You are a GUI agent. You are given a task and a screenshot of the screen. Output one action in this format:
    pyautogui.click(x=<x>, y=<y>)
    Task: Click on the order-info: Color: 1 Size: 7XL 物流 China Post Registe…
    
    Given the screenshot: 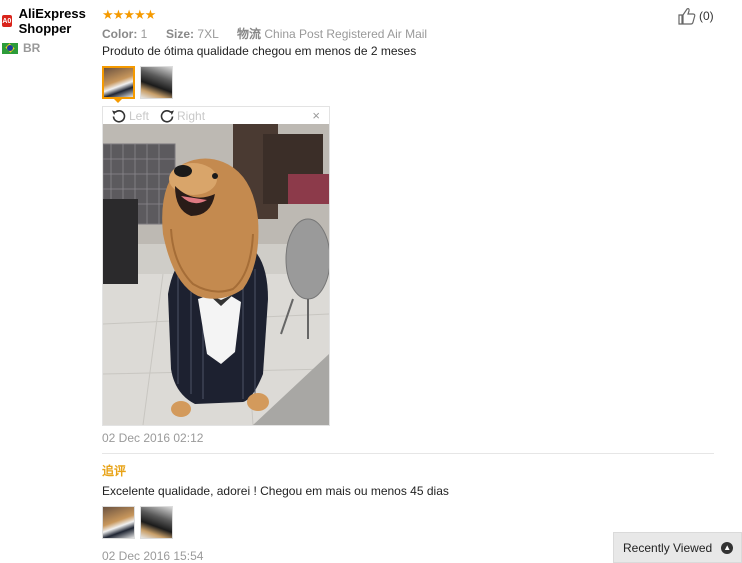 What is the action you would take?
    pyautogui.click(x=264, y=33)
    